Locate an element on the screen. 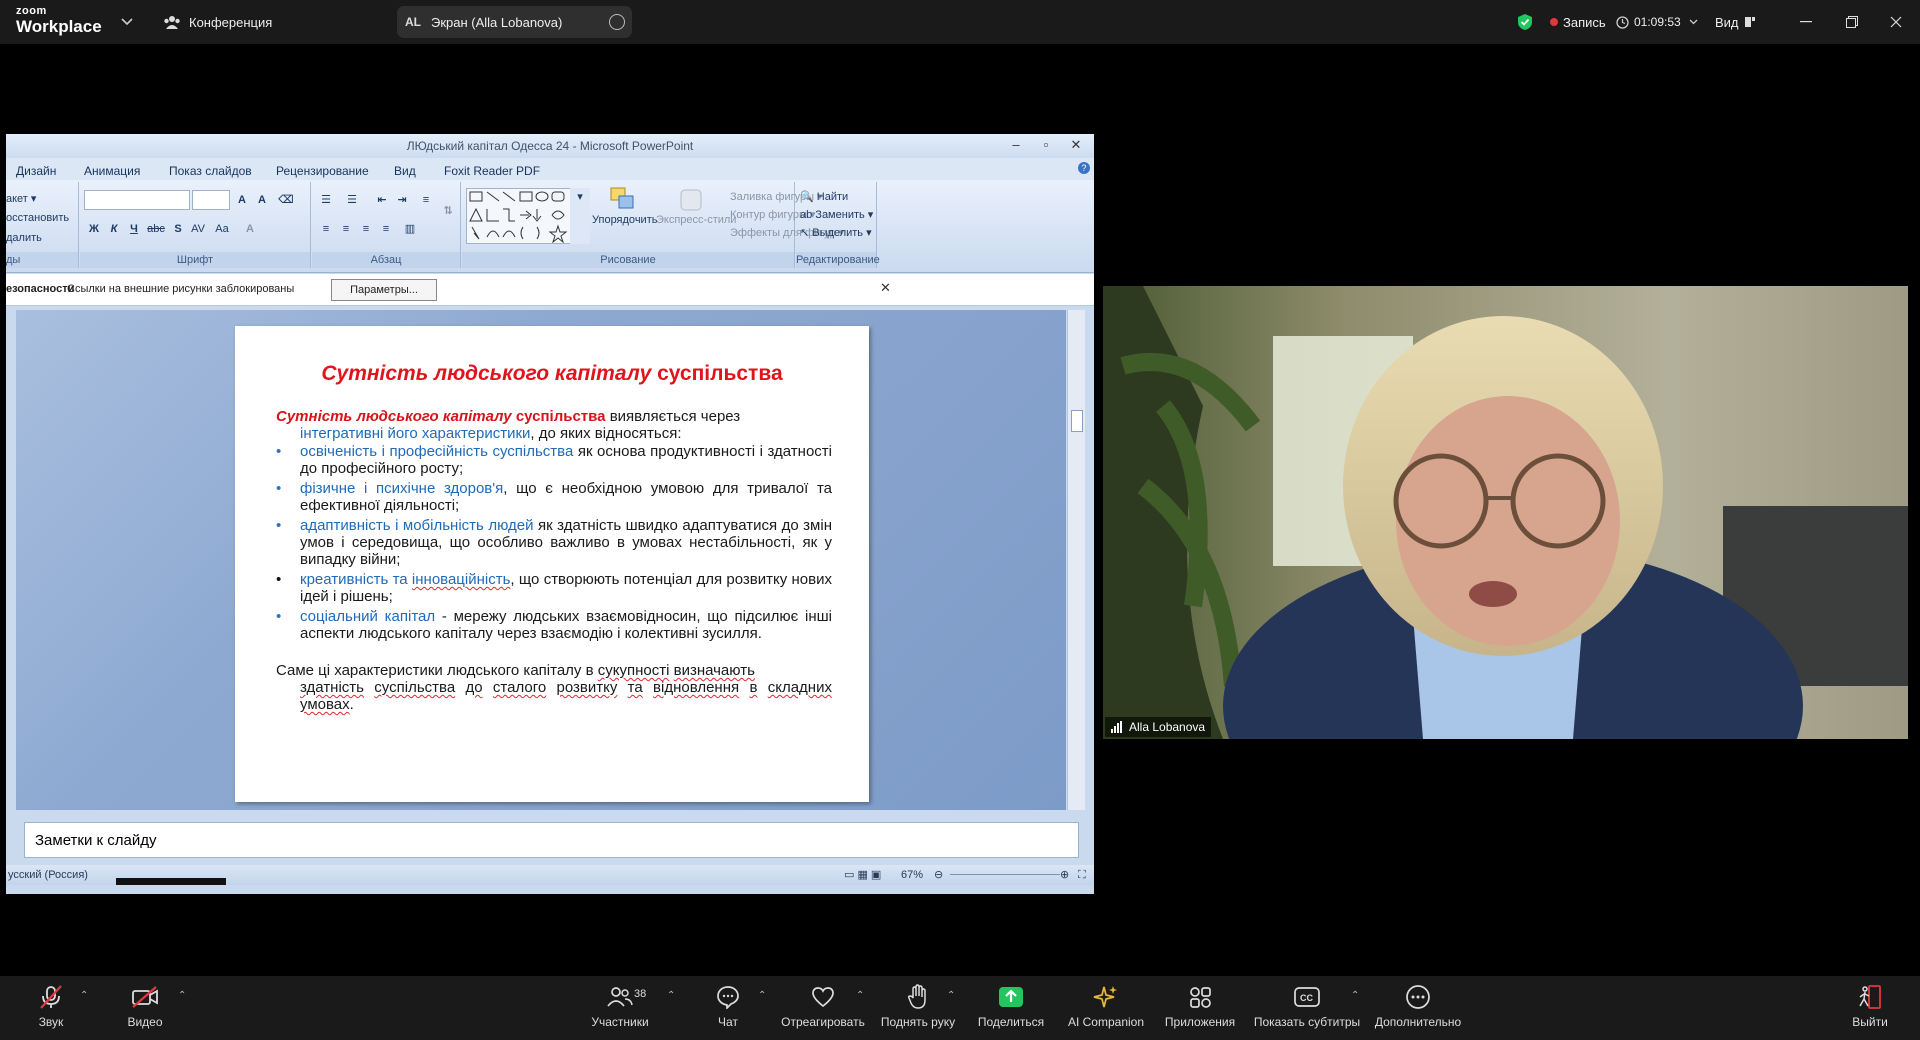 The height and width of the screenshot is (1040, 1920). arrange-button: Упорядочить is located at coordinates (624, 206).